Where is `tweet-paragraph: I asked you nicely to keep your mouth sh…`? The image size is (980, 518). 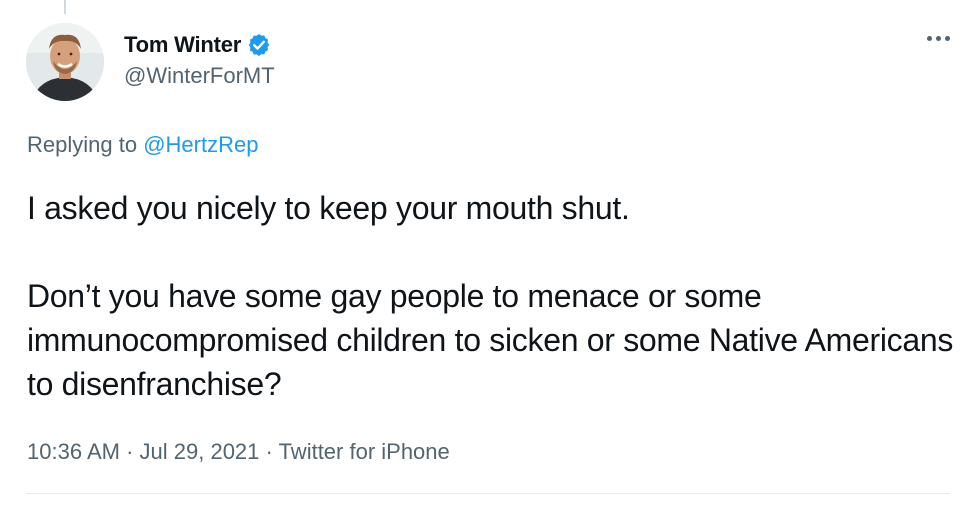 tweet-paragraph: I asked you nicely to keep your mouth sh… is located at coordinates (328, 208).